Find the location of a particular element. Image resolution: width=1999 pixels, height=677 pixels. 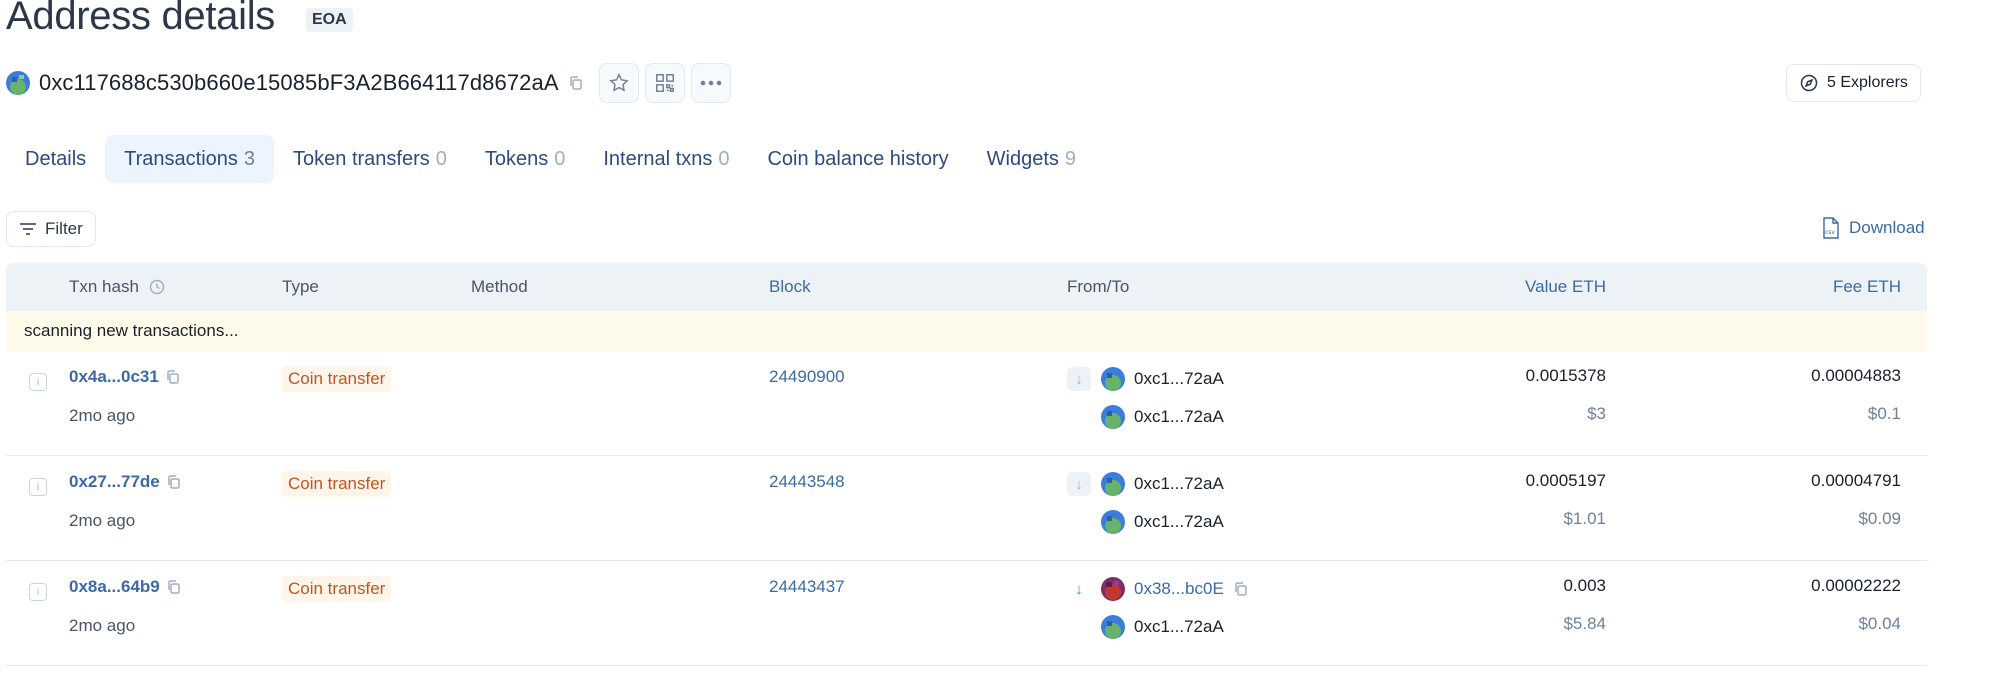

tab-tokens: Tokens 0 is located at coordinates (525, 159).